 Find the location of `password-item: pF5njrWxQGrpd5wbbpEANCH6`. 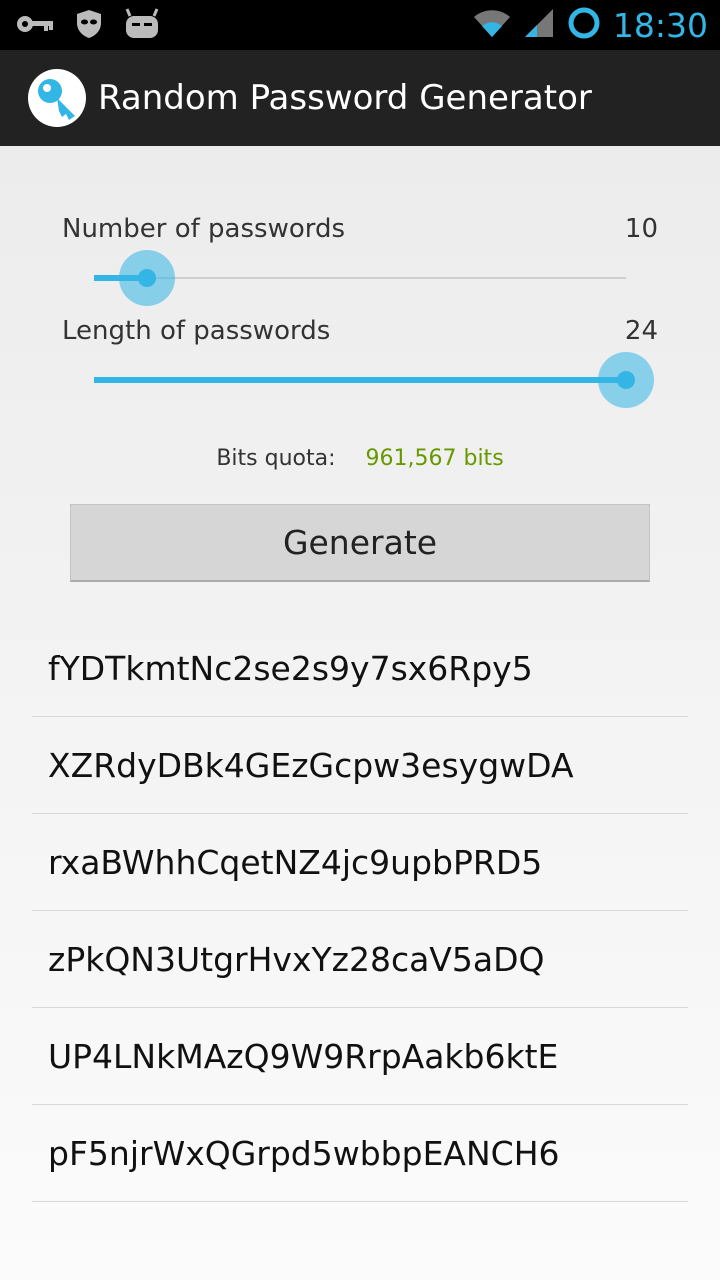

password-item: pF5njrWxQGrpd5wbbpEANCH6 is located at coordinates (360, 1153).